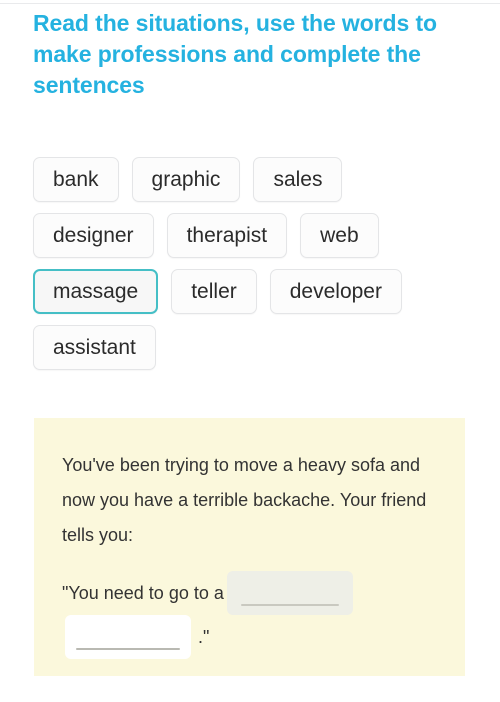 This screenshot has width=500, height=702. Describe the element at coordinates (250, 3) in the screenshot. I see `top-divider` at that location.